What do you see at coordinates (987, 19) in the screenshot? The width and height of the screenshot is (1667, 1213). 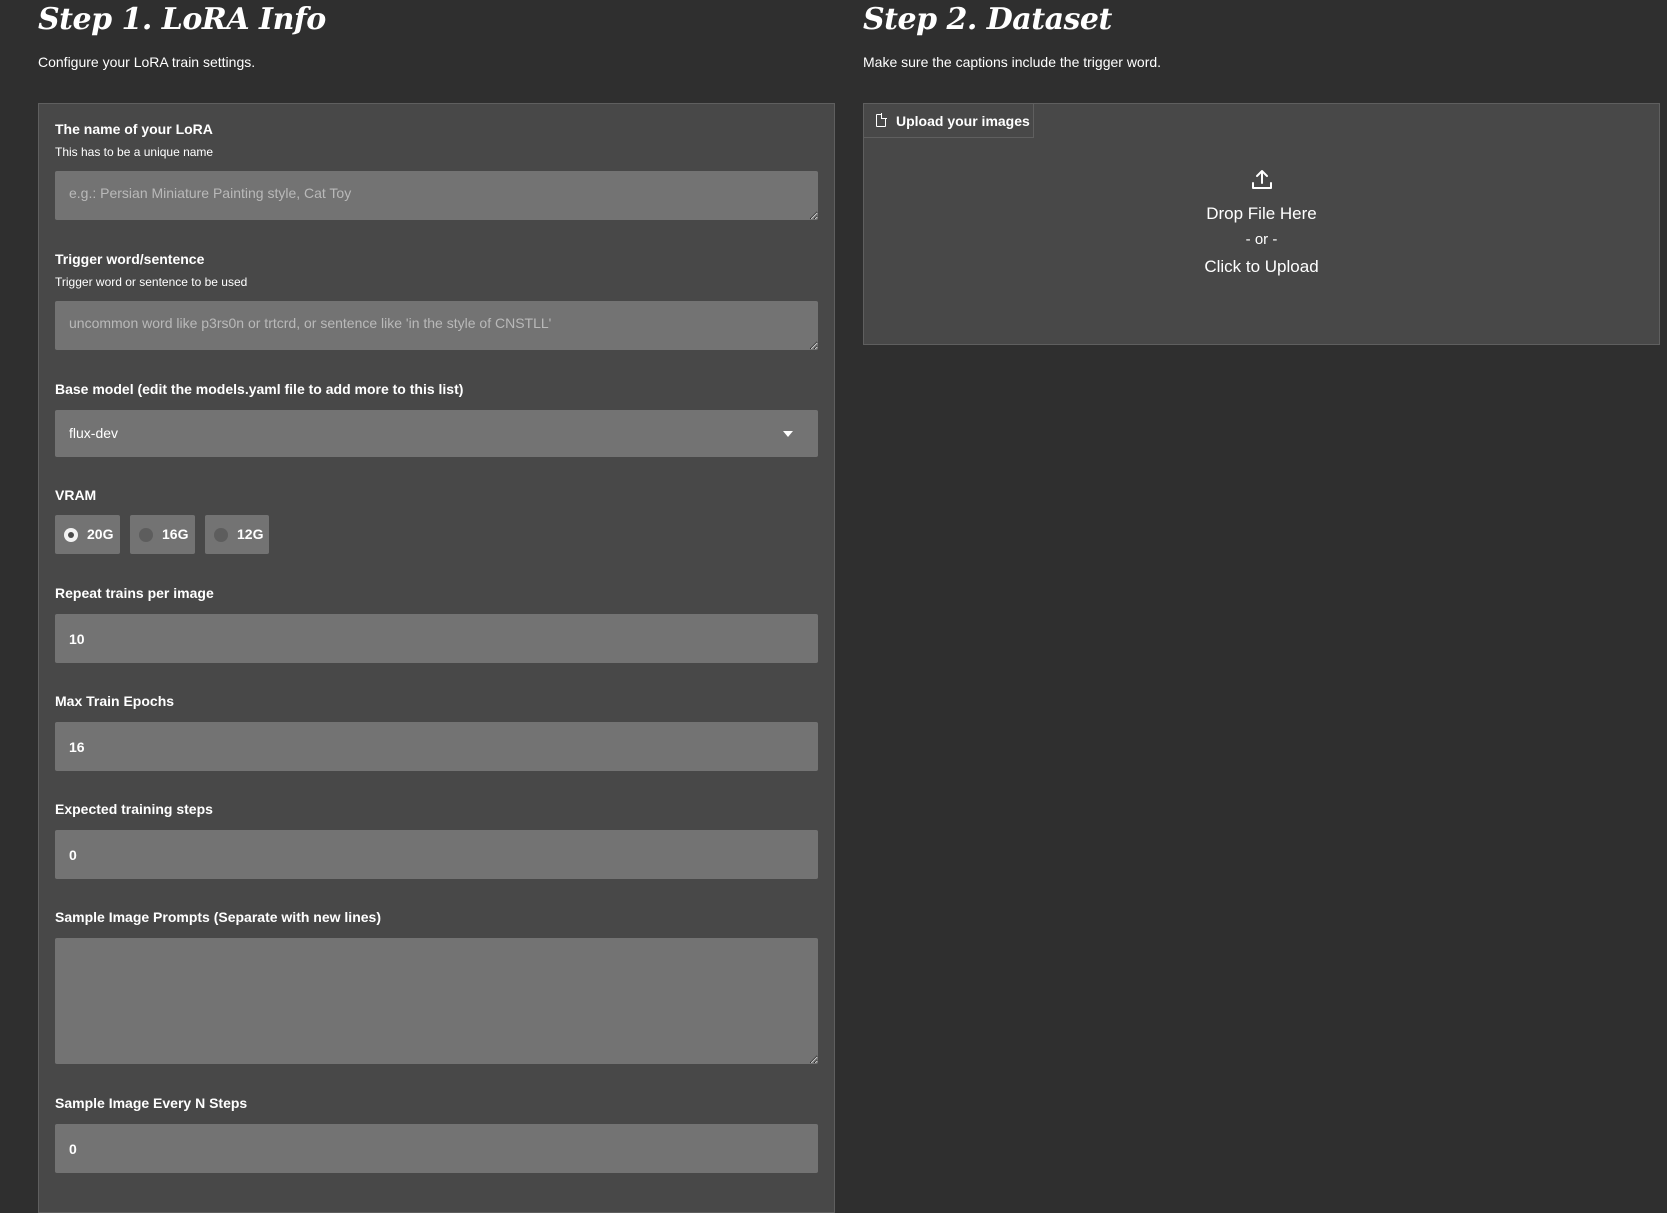 I see `step2-title: Step 2. Dataset` at bounding box center [987, 19].